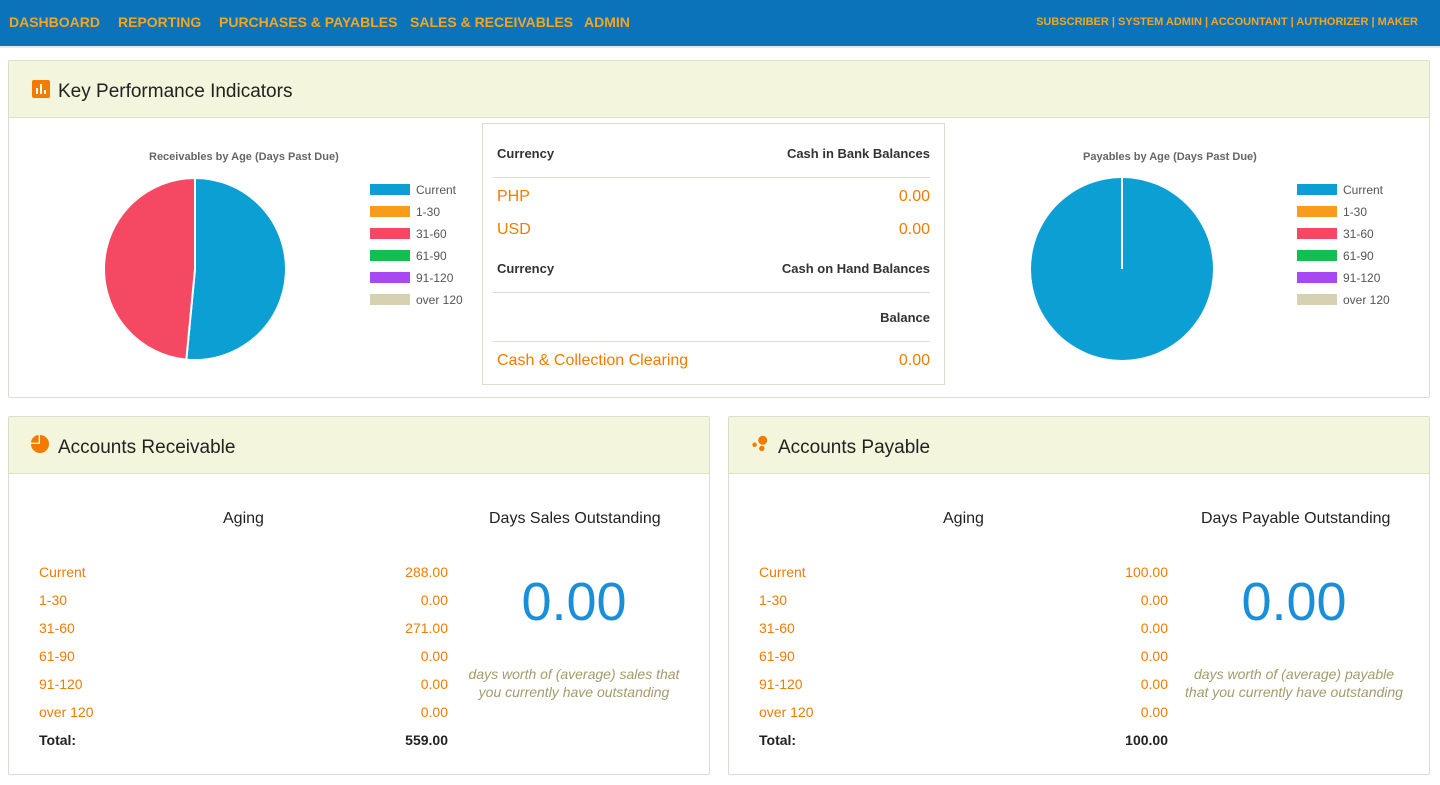  Describe the element at coordinates (66, 712) in the screenshot. I see `receivable-aging-label: over 120` at that location.